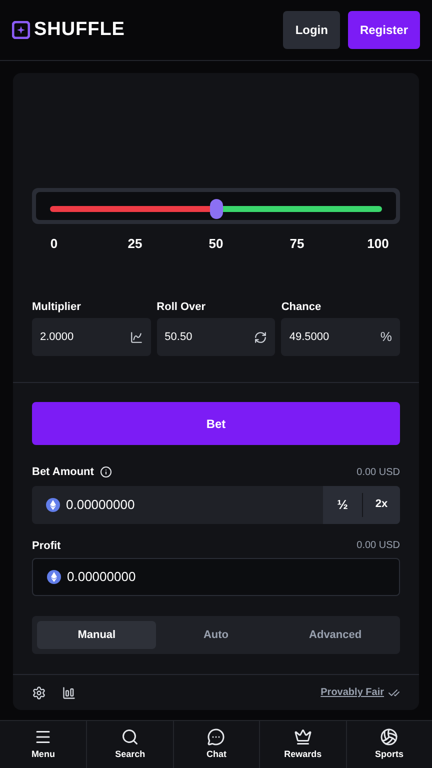 The width and height of the screenshot is (432, 768). Describe the element at coordinates (135, 244) in the screenshot. I see `tick-label: 25` at that location.